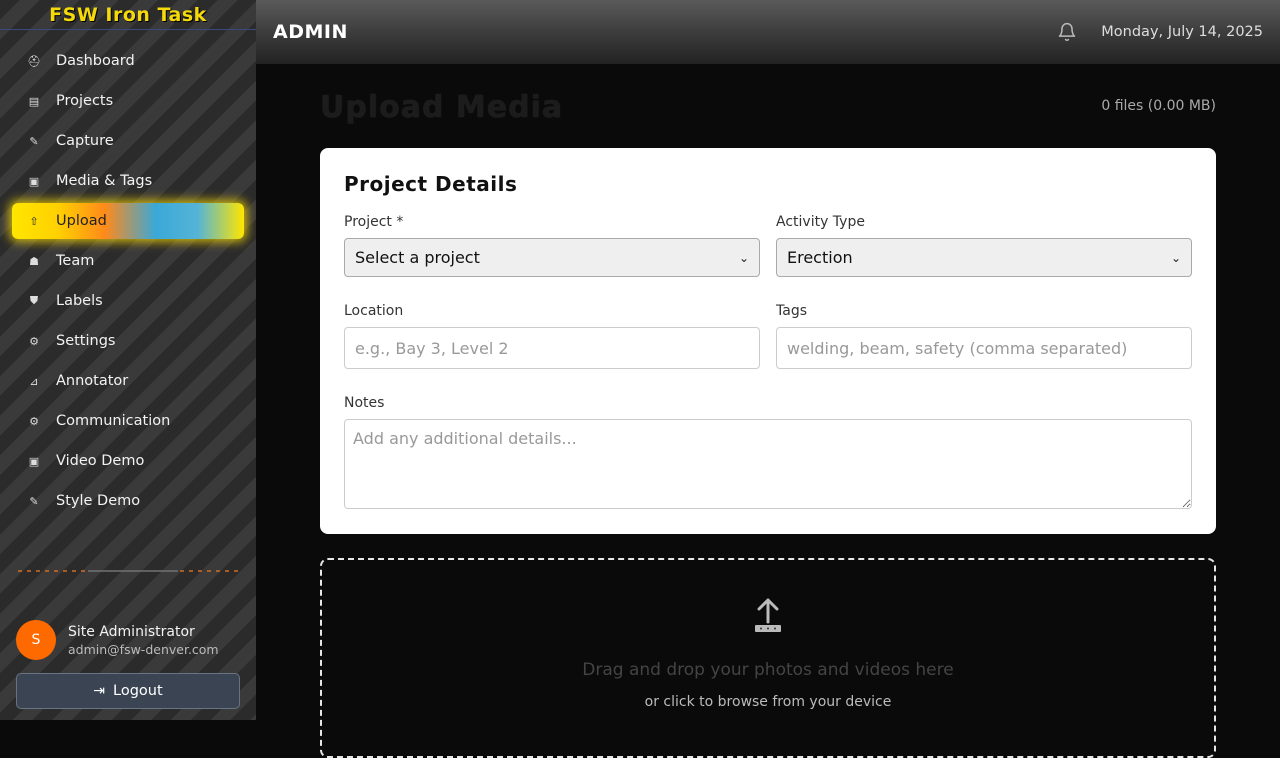  Describe the element at coordinates (100, 461) in the screenshot. I see `sidebar-item-label: Video Demo` at that location.